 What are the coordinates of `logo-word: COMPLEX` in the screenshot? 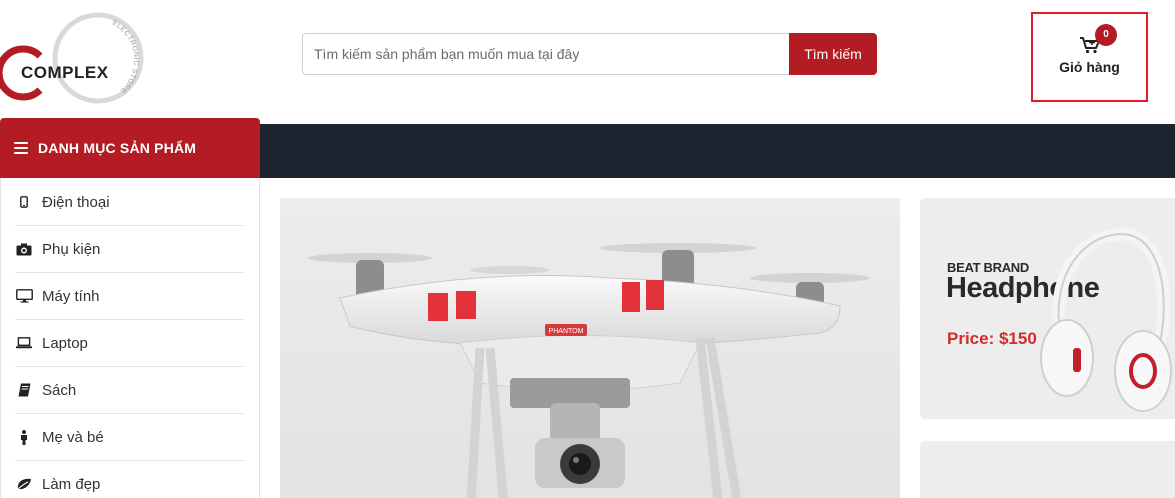 It's located at (65, 72).